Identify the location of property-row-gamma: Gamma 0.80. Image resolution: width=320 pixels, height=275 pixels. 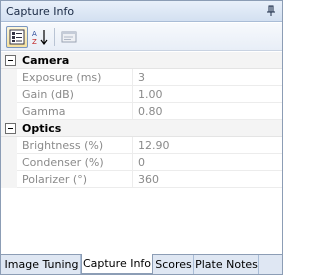
(141, 111).